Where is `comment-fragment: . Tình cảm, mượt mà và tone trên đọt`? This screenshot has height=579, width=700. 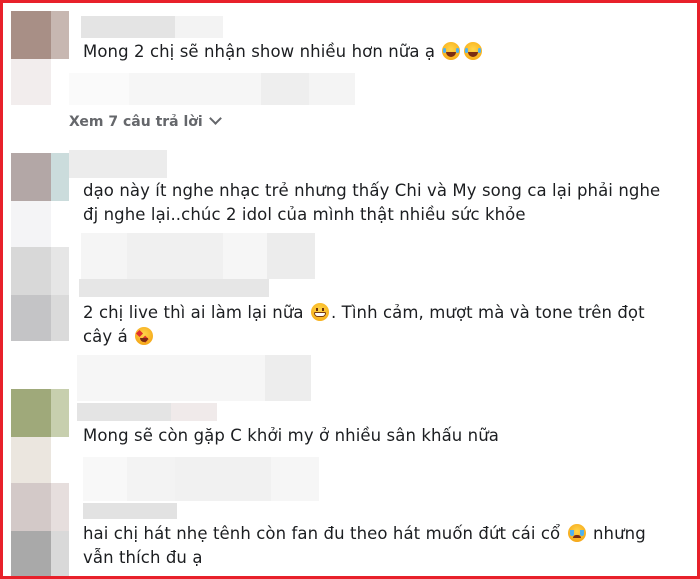
comment-fragment: . Tình cảm, mượt mà và tone trên đọt is located at coordinates (487, 312).